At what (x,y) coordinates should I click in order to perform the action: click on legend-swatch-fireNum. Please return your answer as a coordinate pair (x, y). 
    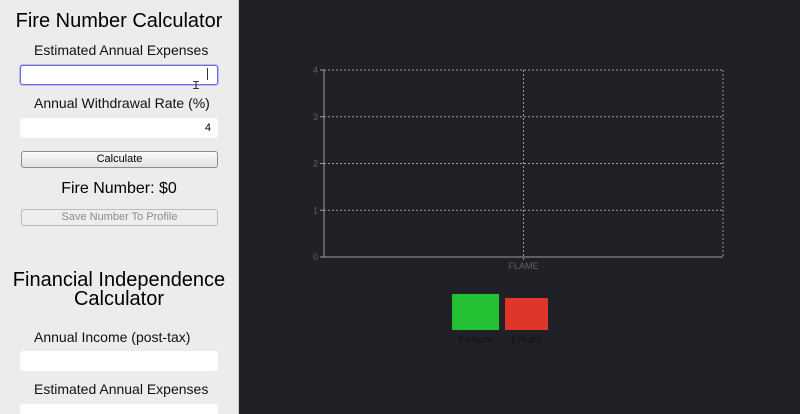
    Looking at the image, I should click on (475, 312).